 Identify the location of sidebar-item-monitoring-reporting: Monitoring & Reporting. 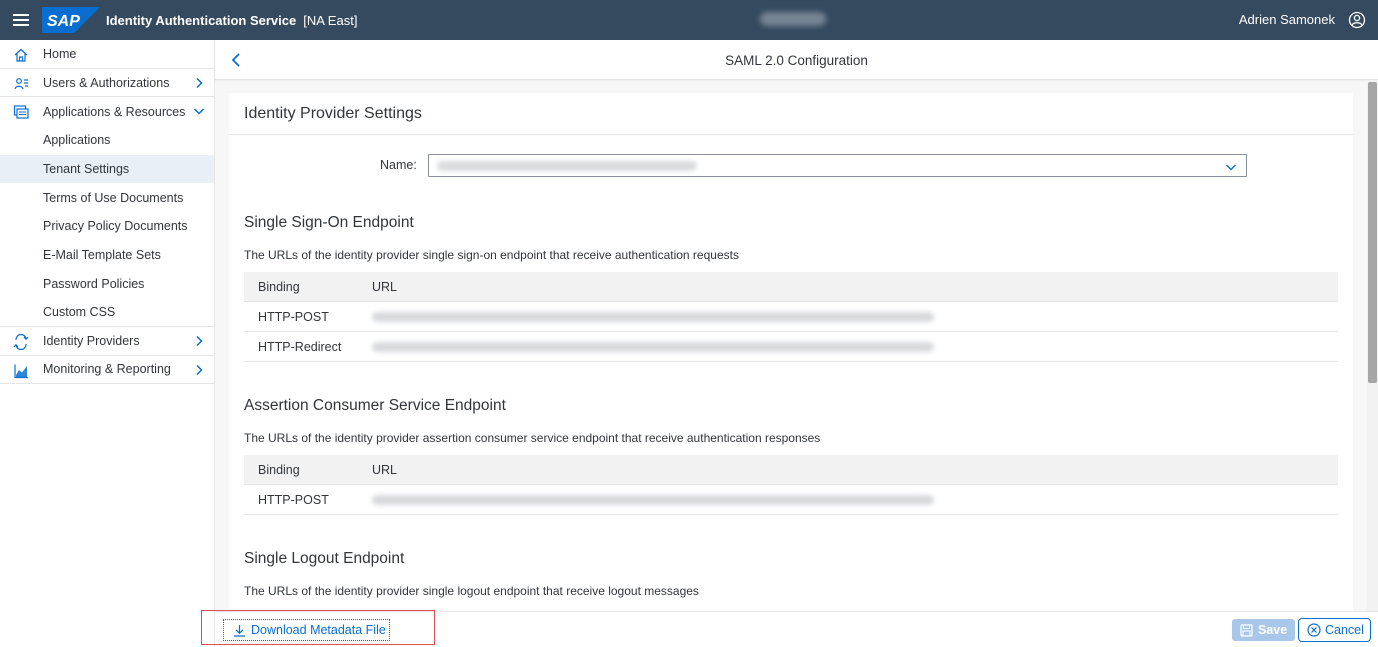
(107, 370).